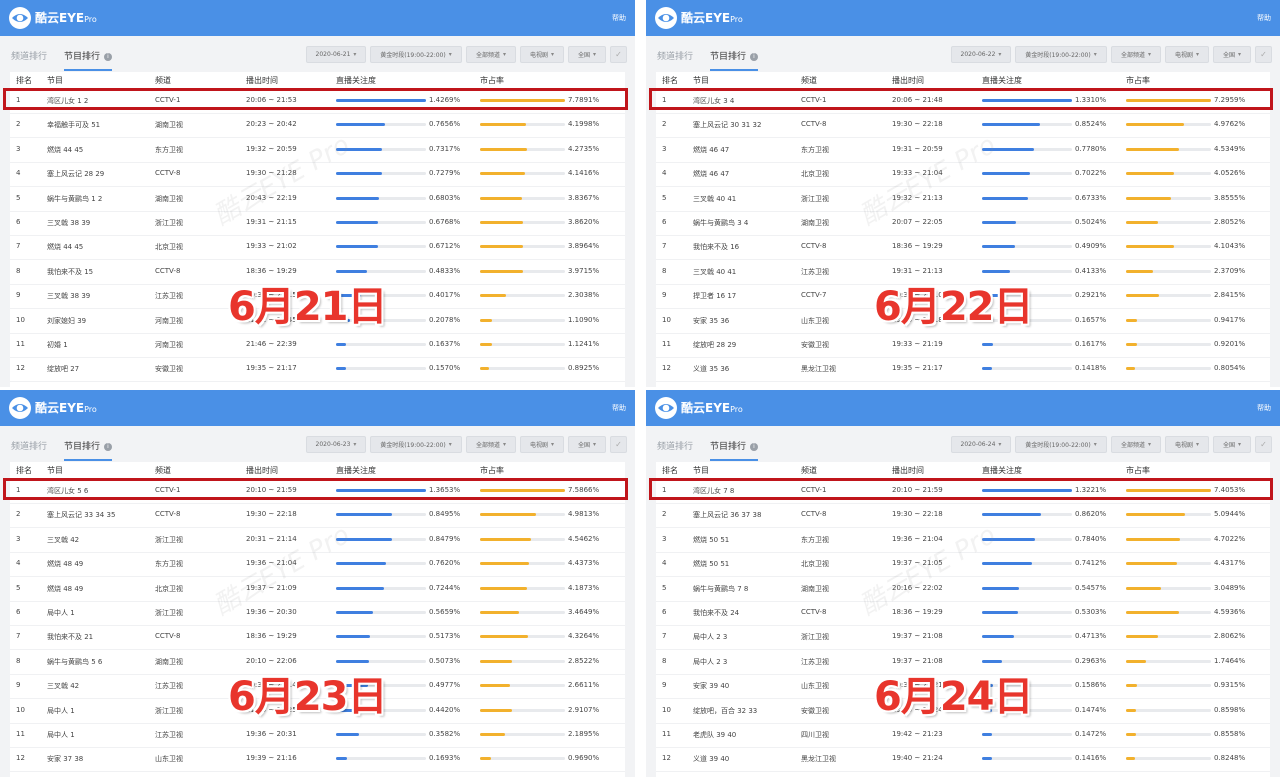  What do you see at coordinates (727, 125) in the screenshot?
I see `program-cell: 塞上风云记 30 31 32` at bounding box center [727, 125].